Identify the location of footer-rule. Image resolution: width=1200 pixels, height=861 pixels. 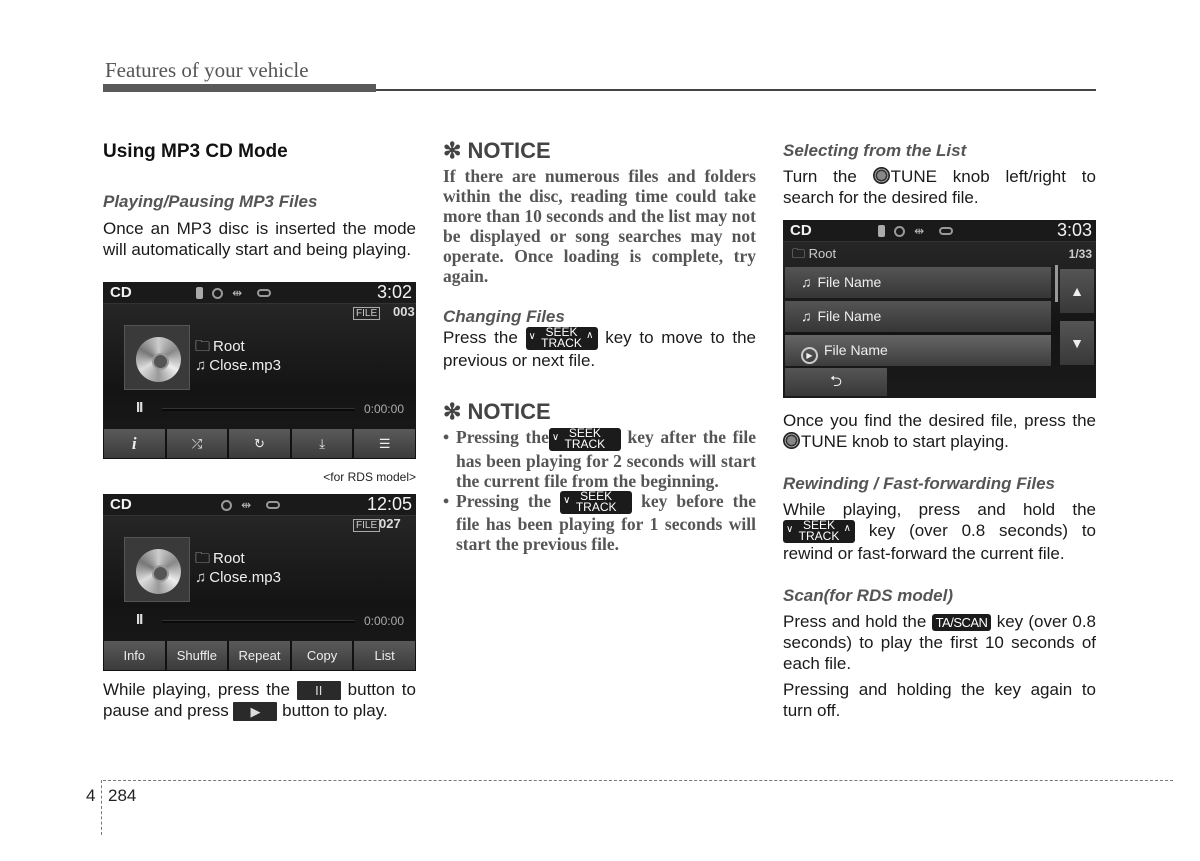
(638, 780).